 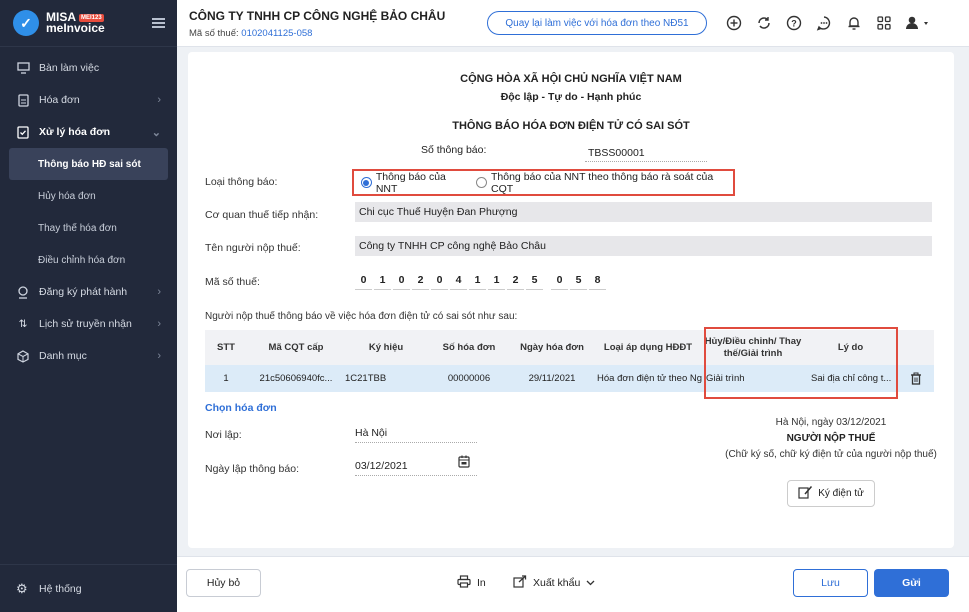 What do you see at coordinates (69, 68) in the screenshot?
I see `sidebar-item-label: Bàn làm việc` at bounding box center [69, 68].